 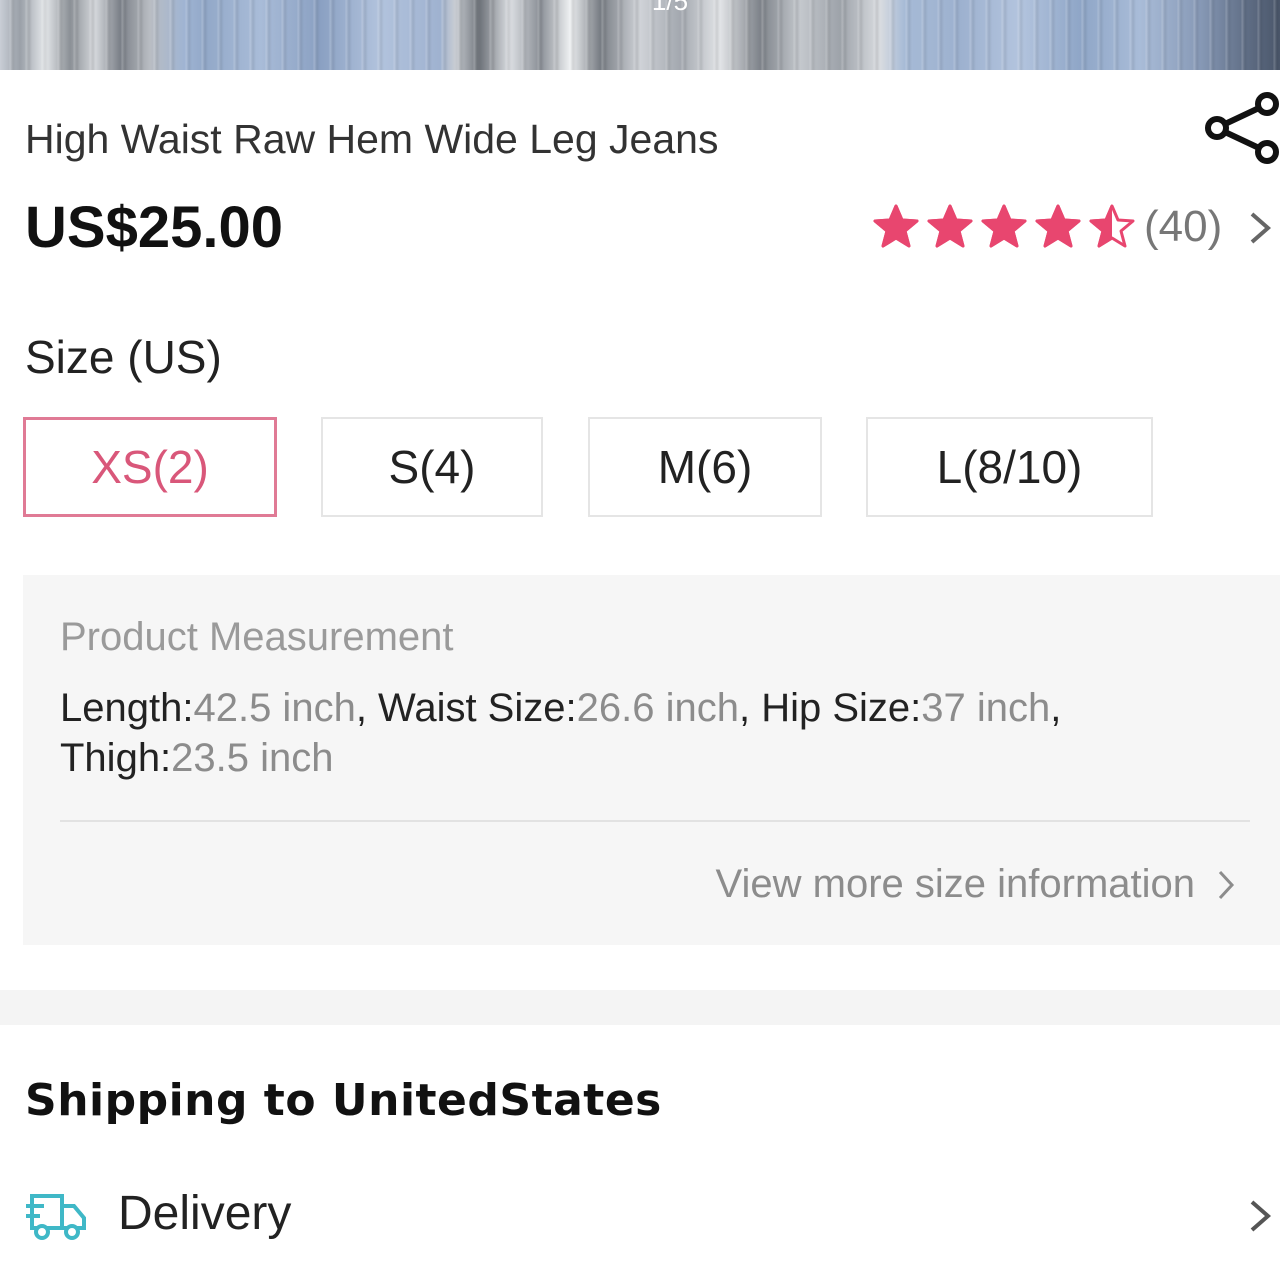 What do you see at coordinates (123, 357) in the screenshot?
I see `size-section-label: Size (US)` at bounding box center [123, 357].